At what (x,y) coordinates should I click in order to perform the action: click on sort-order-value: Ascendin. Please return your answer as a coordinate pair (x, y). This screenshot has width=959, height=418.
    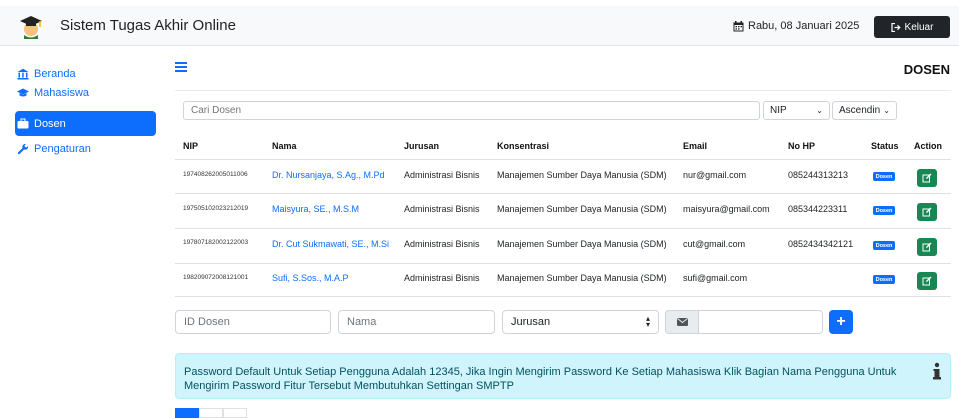
    Looking at the image, I should click on (860, 110).